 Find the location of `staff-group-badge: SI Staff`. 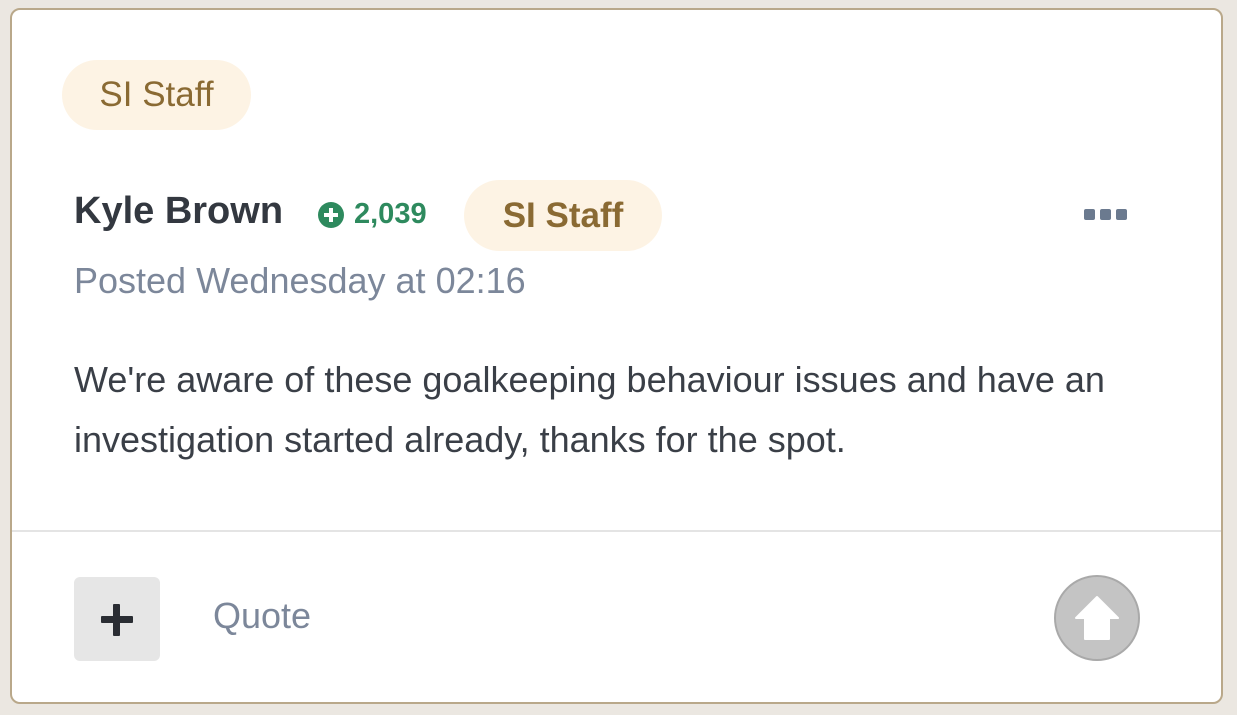

staff-group-badge: SI Staff is located at coordinates (156, 95).